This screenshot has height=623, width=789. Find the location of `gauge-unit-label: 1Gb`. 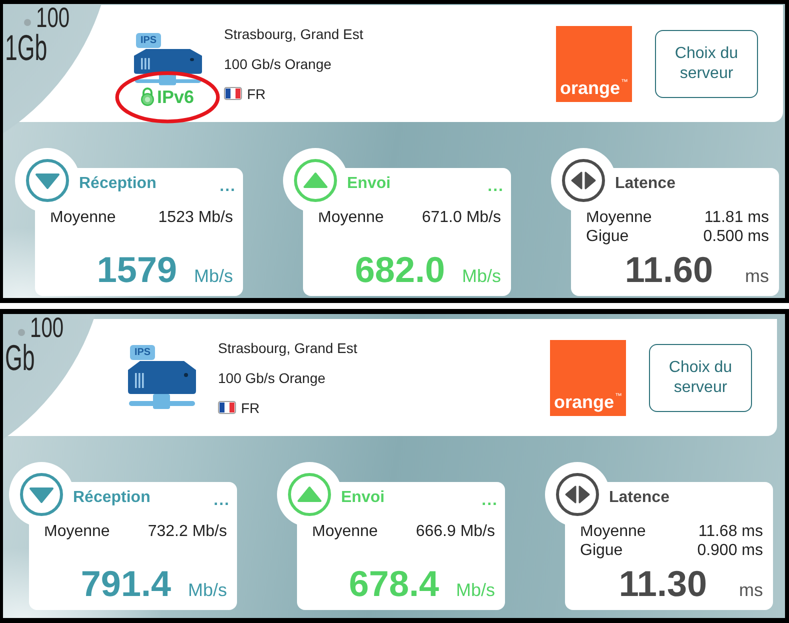

gauge-unit-label: 1Gb is located at coordinates (26, 48).